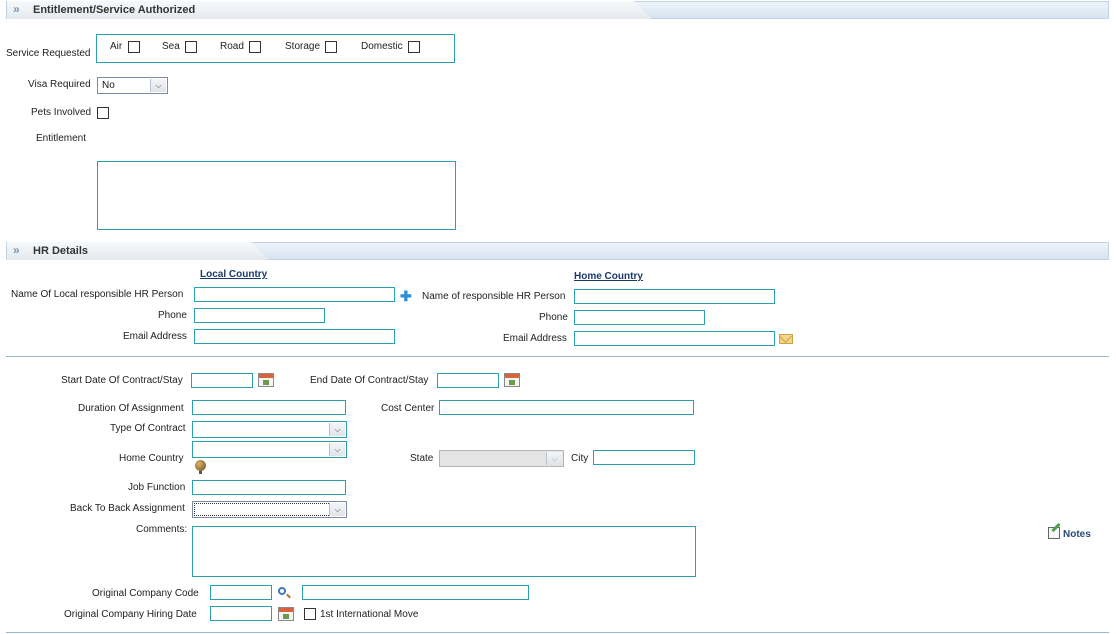 This screenshot has height=634, width=1116. What do you see at coordinates (114, 10) in the screenshot?
I see `section-title: Entitlement/Service Authorized` at bounding box center [114, 10].